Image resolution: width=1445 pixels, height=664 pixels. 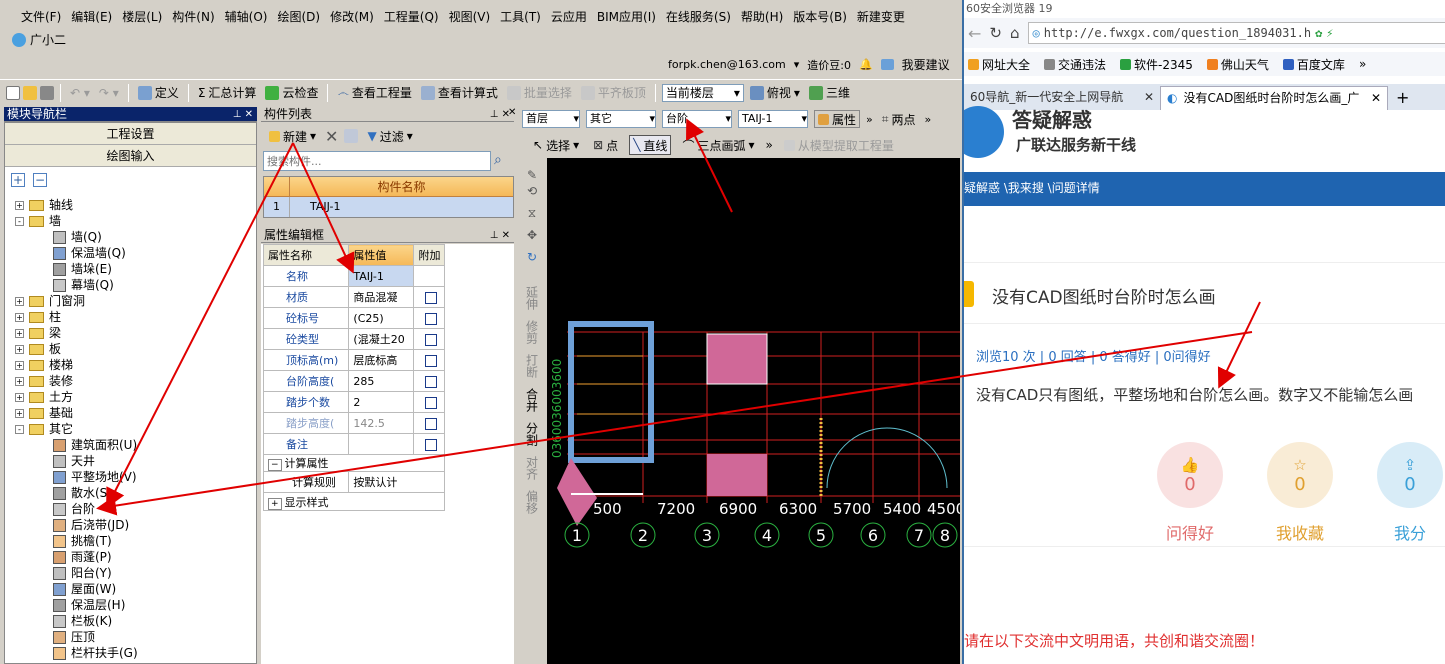 What do you see at coordinates (130, 461) in the screenshot?
I see `nav-tree-item: 天井` at bounding box center [130, 461].